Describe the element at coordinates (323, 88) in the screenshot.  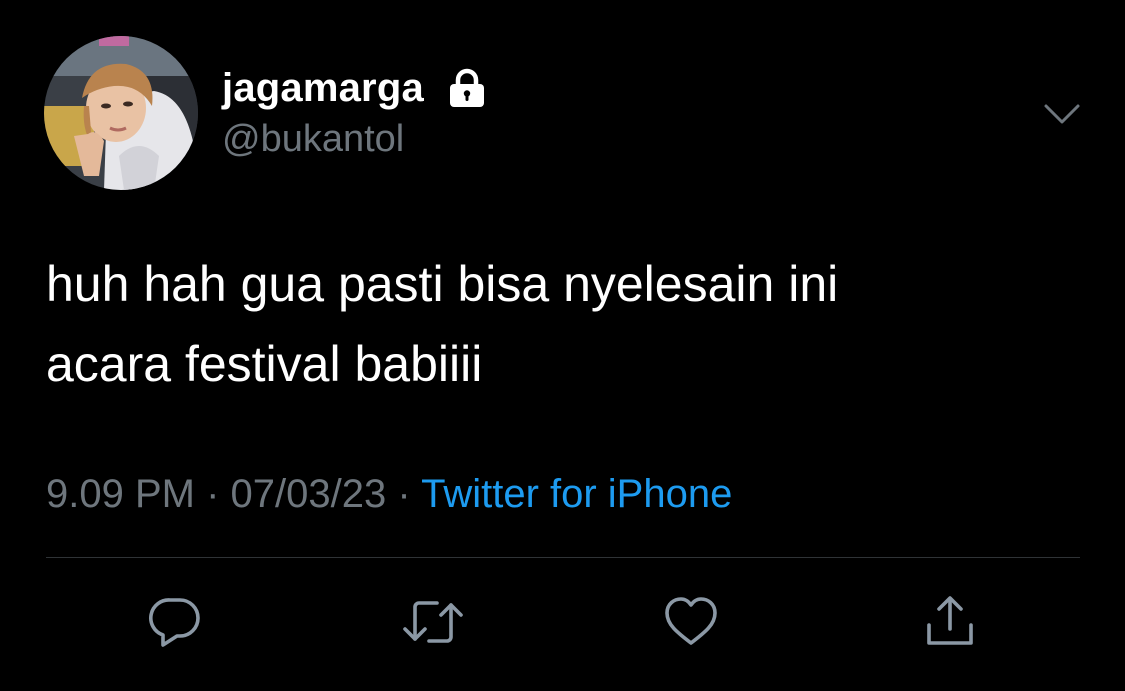
I see `display-name: jagamarga` at that location.